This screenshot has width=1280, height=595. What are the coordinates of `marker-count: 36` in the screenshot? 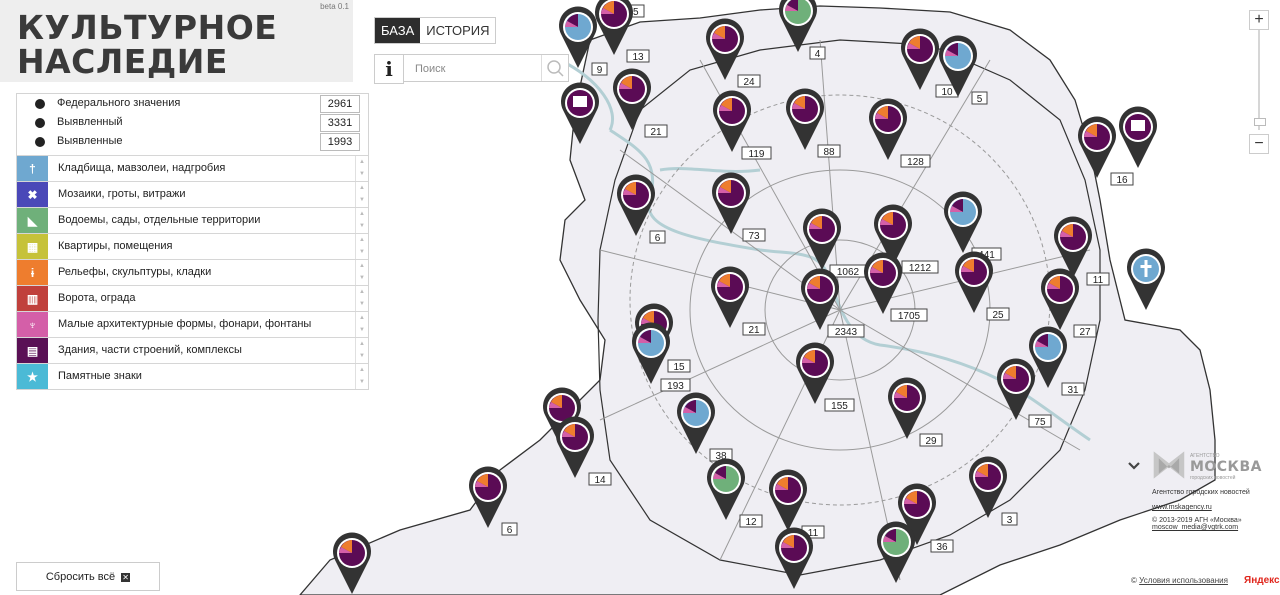 It's located at (942, 547).